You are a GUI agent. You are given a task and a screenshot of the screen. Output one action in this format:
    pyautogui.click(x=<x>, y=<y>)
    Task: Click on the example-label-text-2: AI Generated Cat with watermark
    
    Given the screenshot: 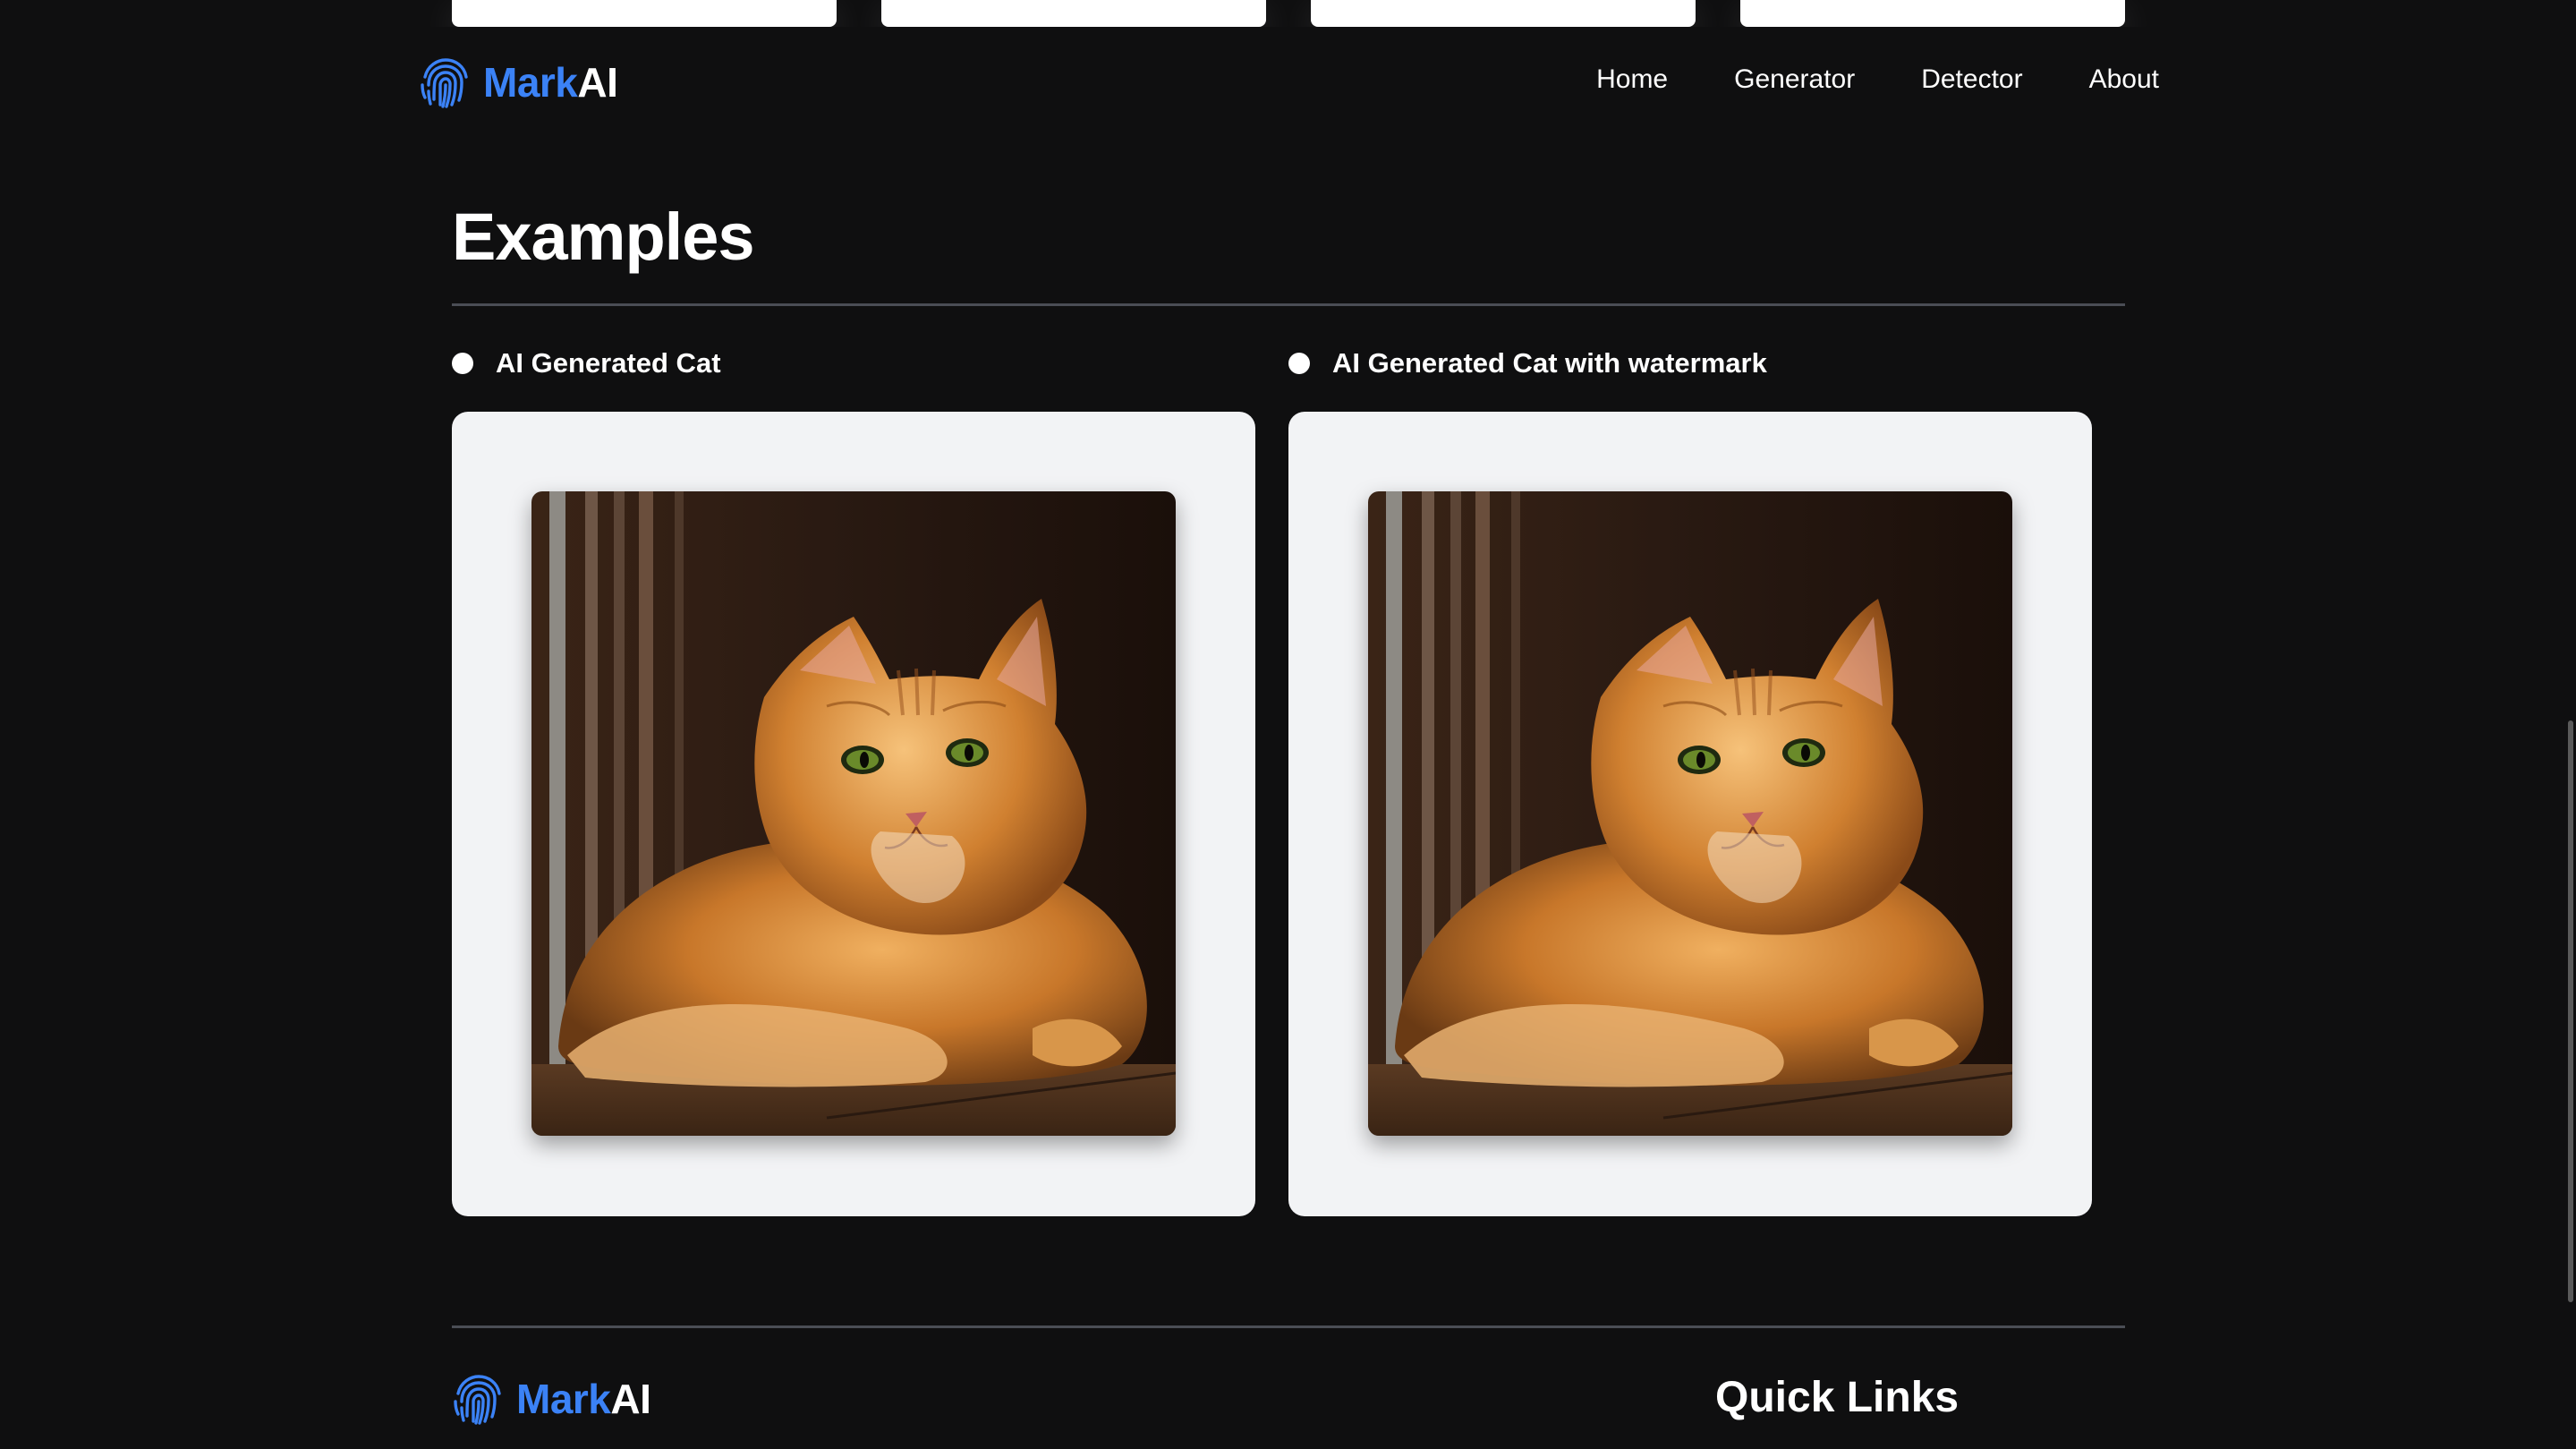 What is the action you would take?
    pyautogui.click(x=1549, y=363)
    